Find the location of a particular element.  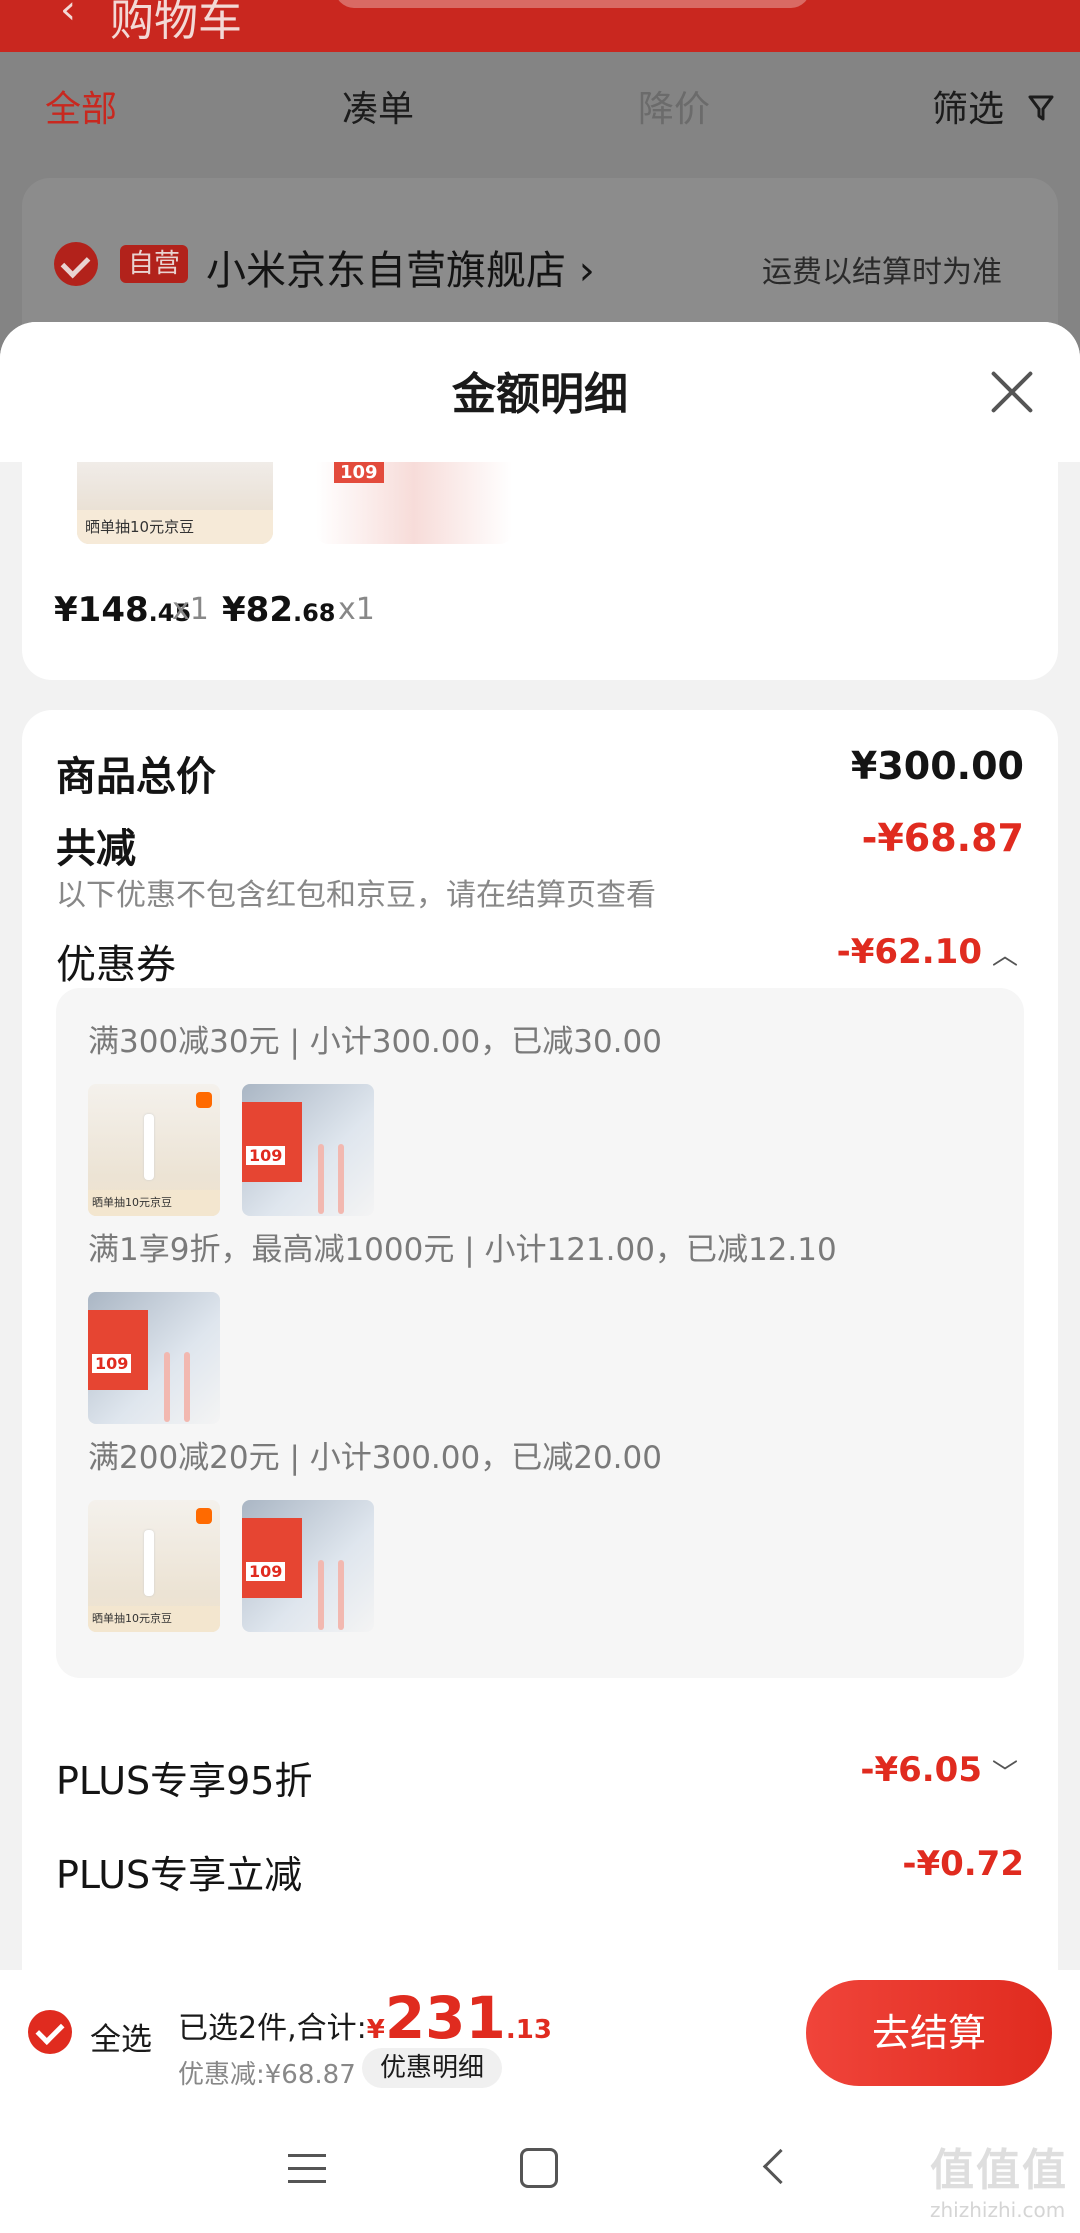

checkout-bar: 全选 已选2件,合计:¥231.13 优惠减:¥68.87 优惠明细 去结算 is located at coordinates (540, 2038).